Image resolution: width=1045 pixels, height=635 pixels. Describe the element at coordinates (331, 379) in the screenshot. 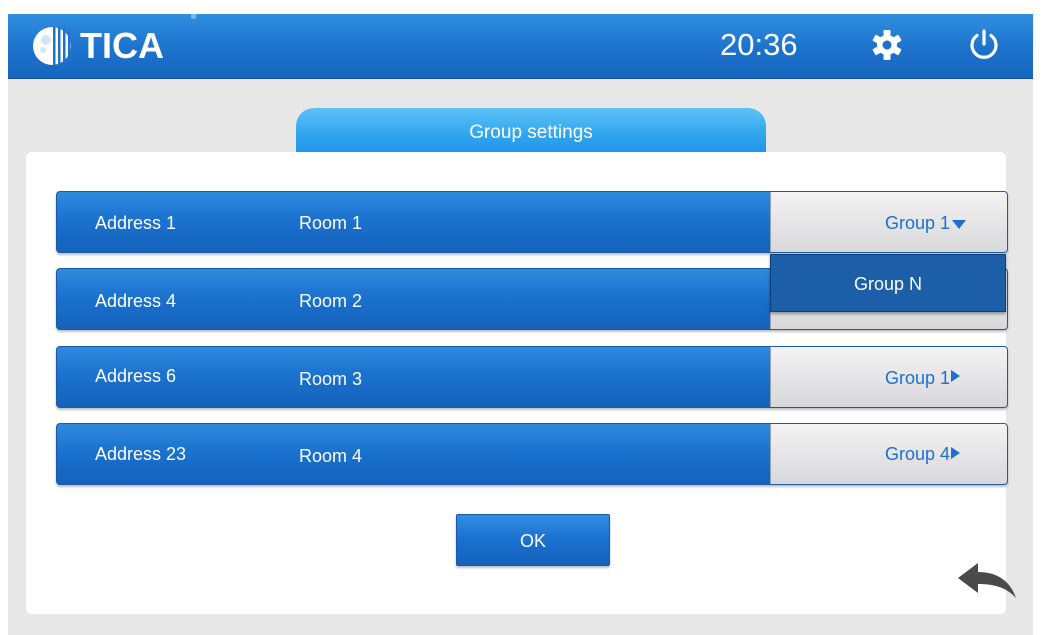

I see `room-label: Room 3` at that location.